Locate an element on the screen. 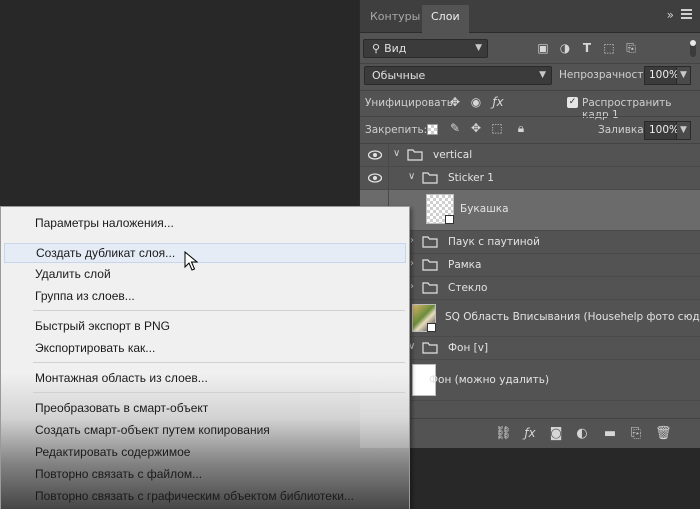 The width and height of the screenshot is (700, 509). layer-name: vertical is located at coordinates (453, 155).